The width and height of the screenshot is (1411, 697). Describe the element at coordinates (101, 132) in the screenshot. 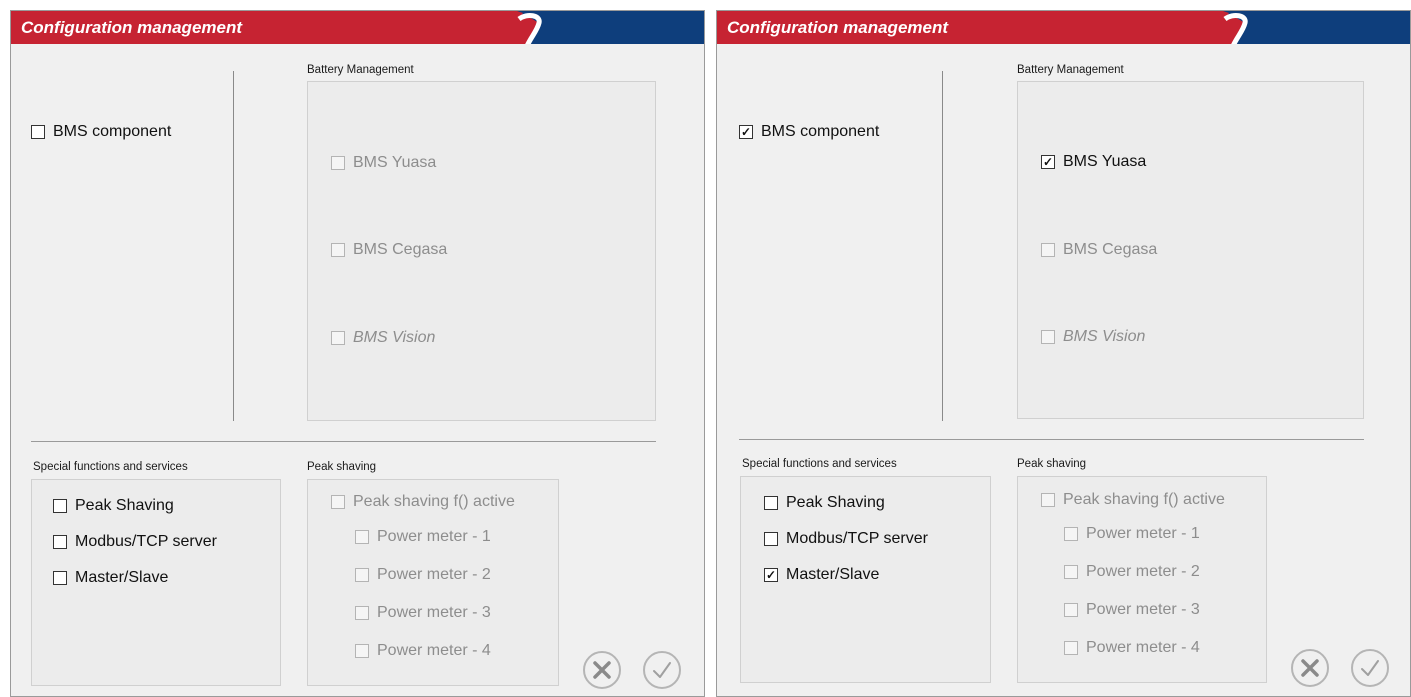

I see `bms-component-checkbox: BMS component` at that location.